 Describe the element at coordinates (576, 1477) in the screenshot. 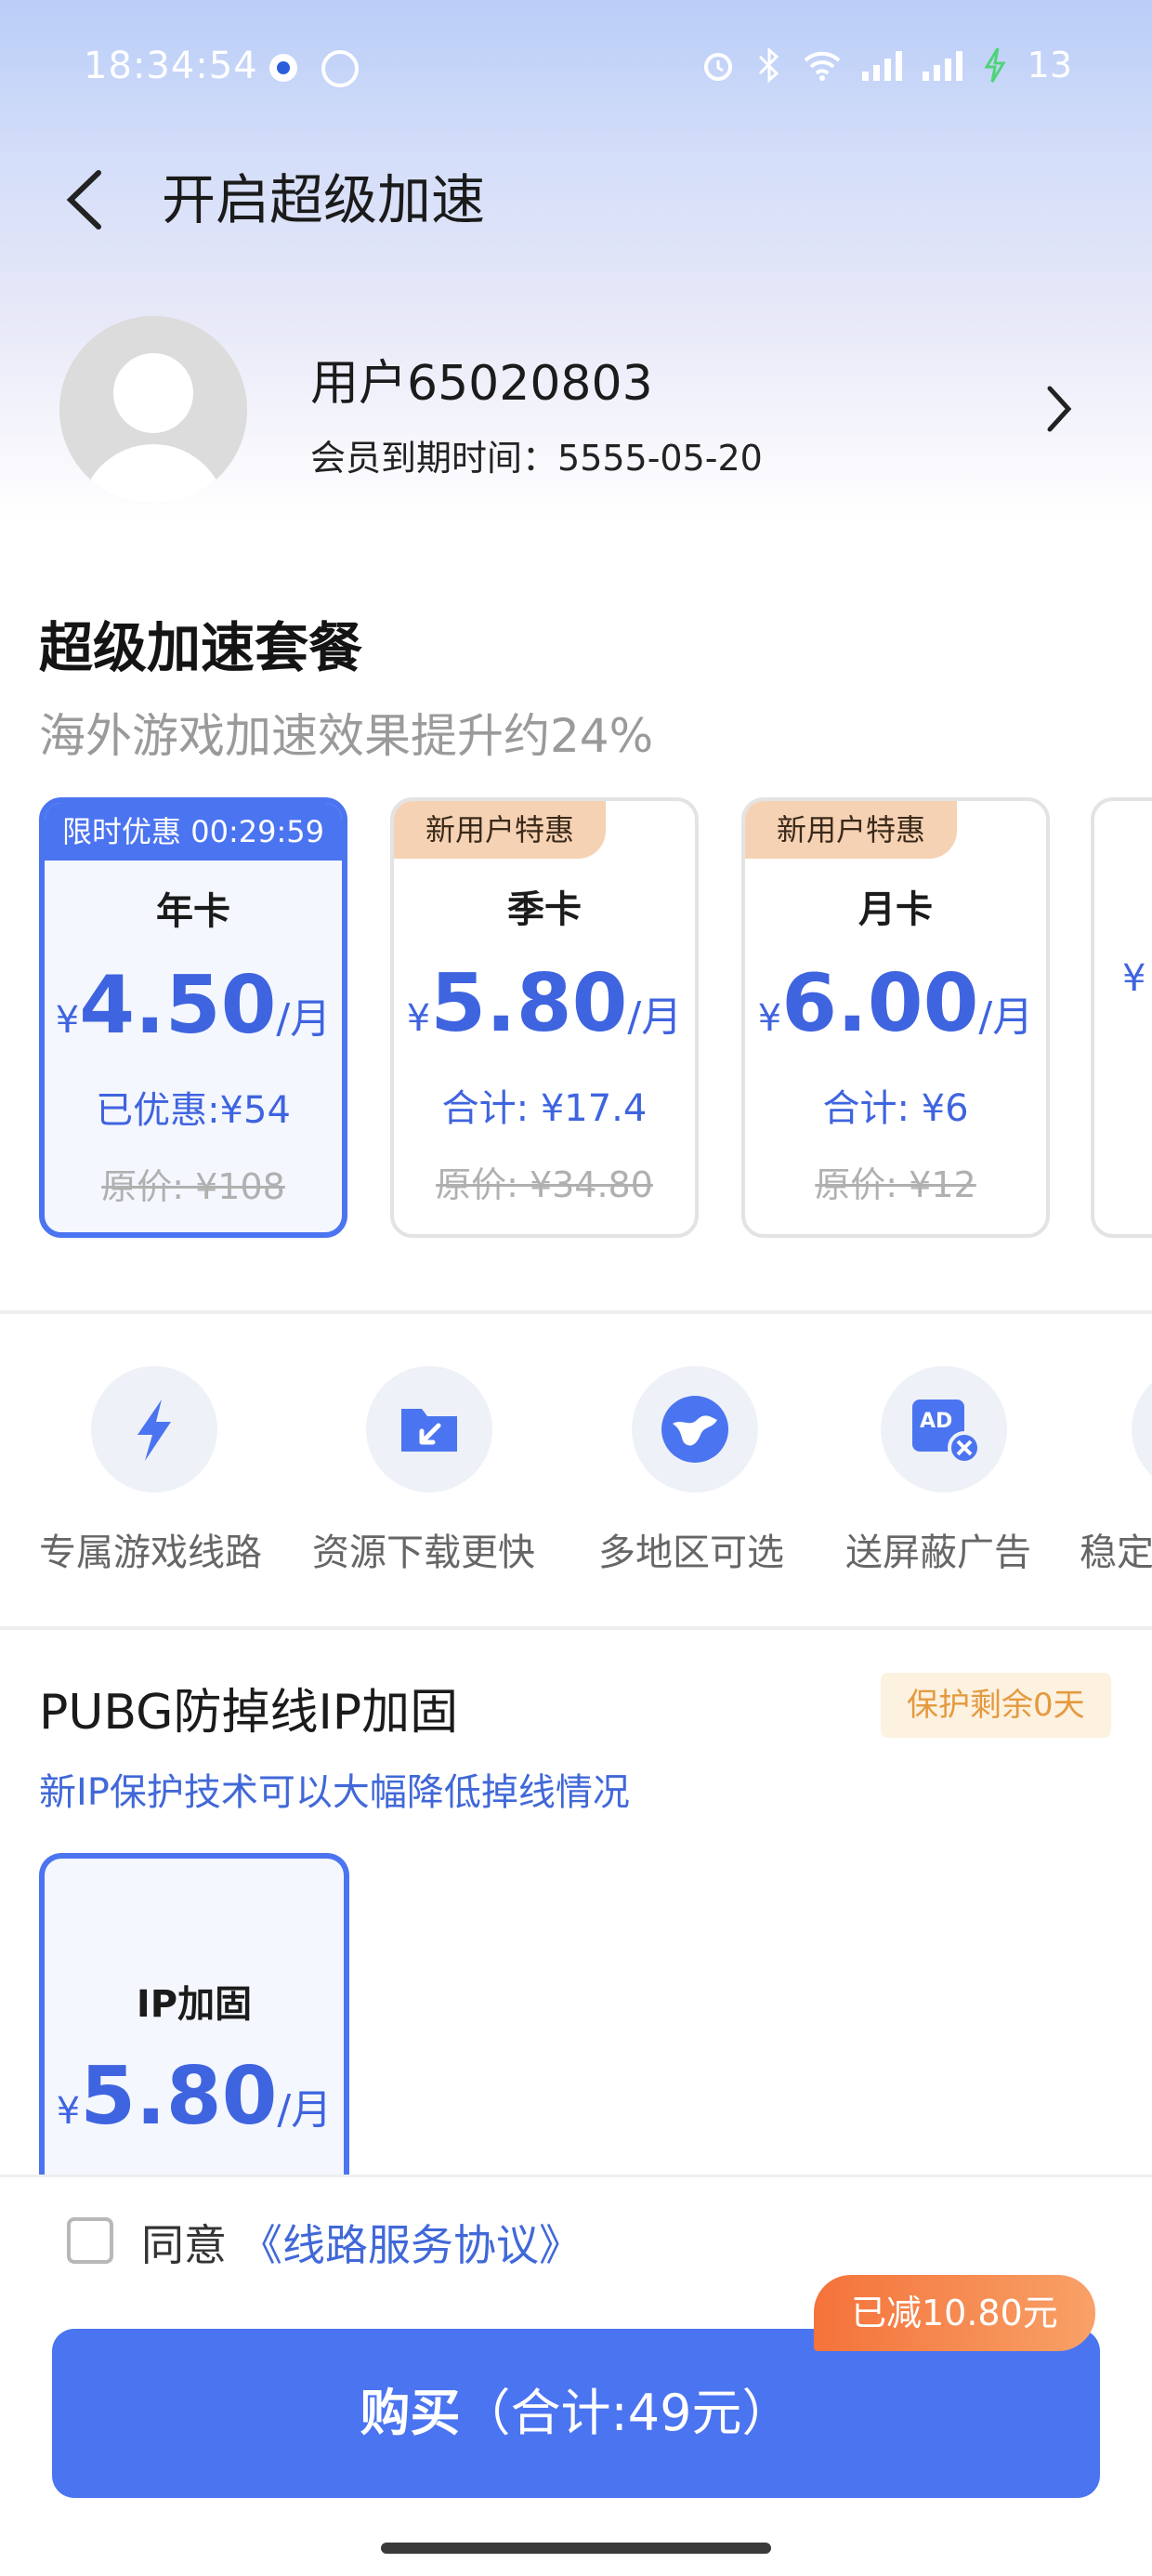

I see `feature-list: 专属游戏线路 资源下载更快 多地区可选 AD 送屏蔽广告 稳定` at that location.